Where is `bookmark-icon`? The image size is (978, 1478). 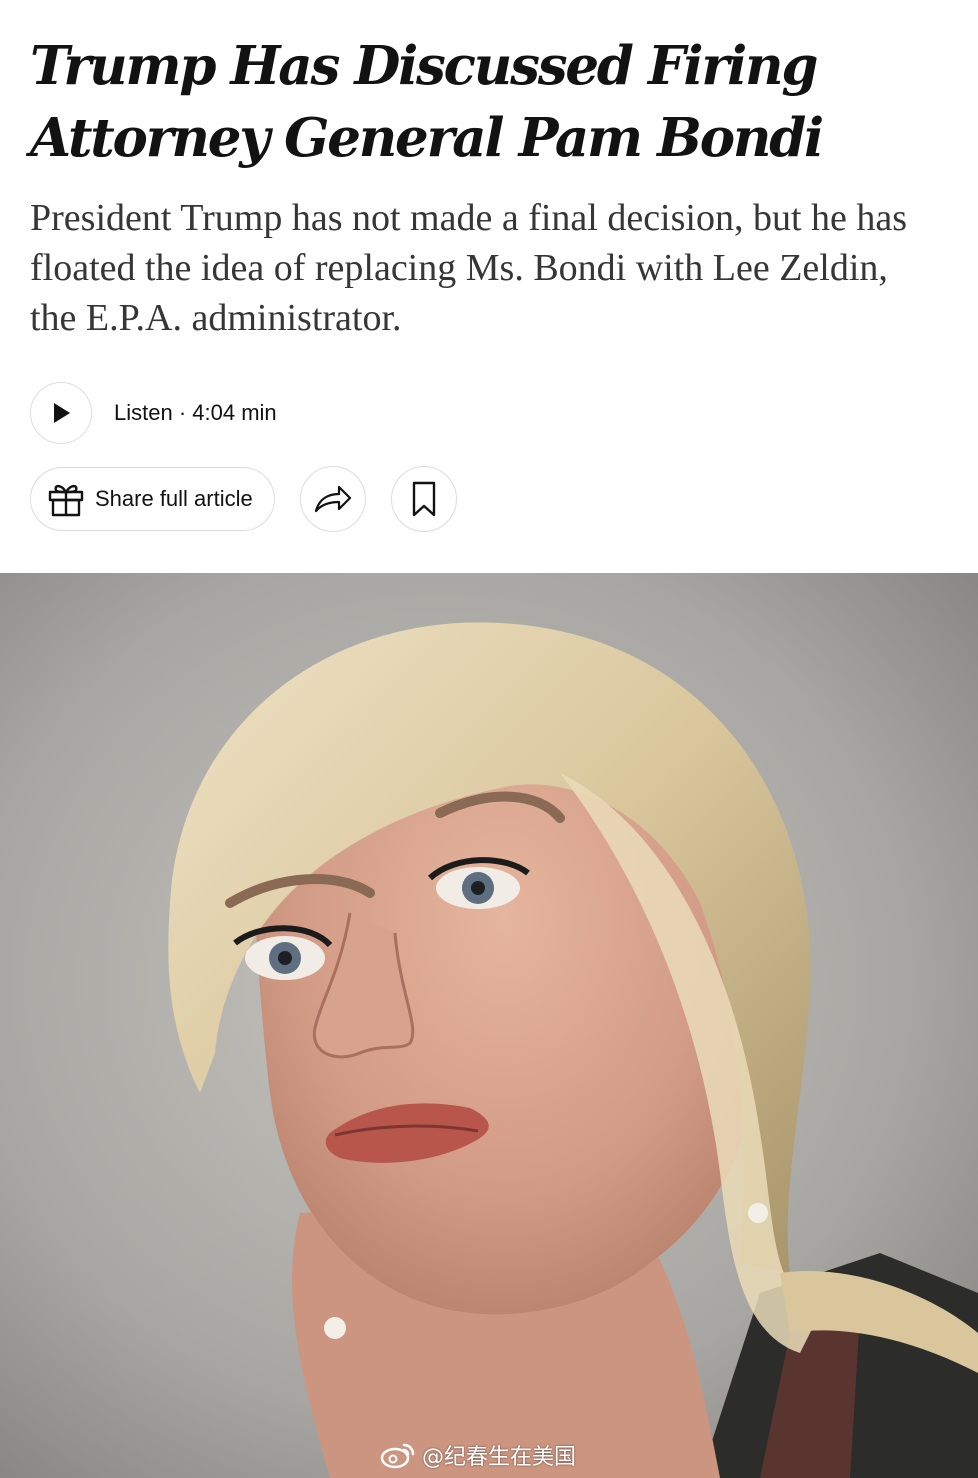
bookmark-icon is located at coordinates (424, 499).